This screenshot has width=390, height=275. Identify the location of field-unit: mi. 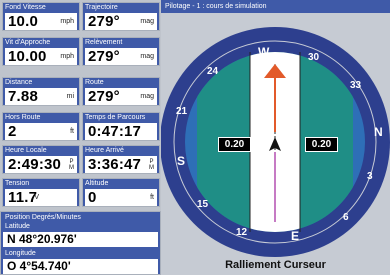
(70, 96).